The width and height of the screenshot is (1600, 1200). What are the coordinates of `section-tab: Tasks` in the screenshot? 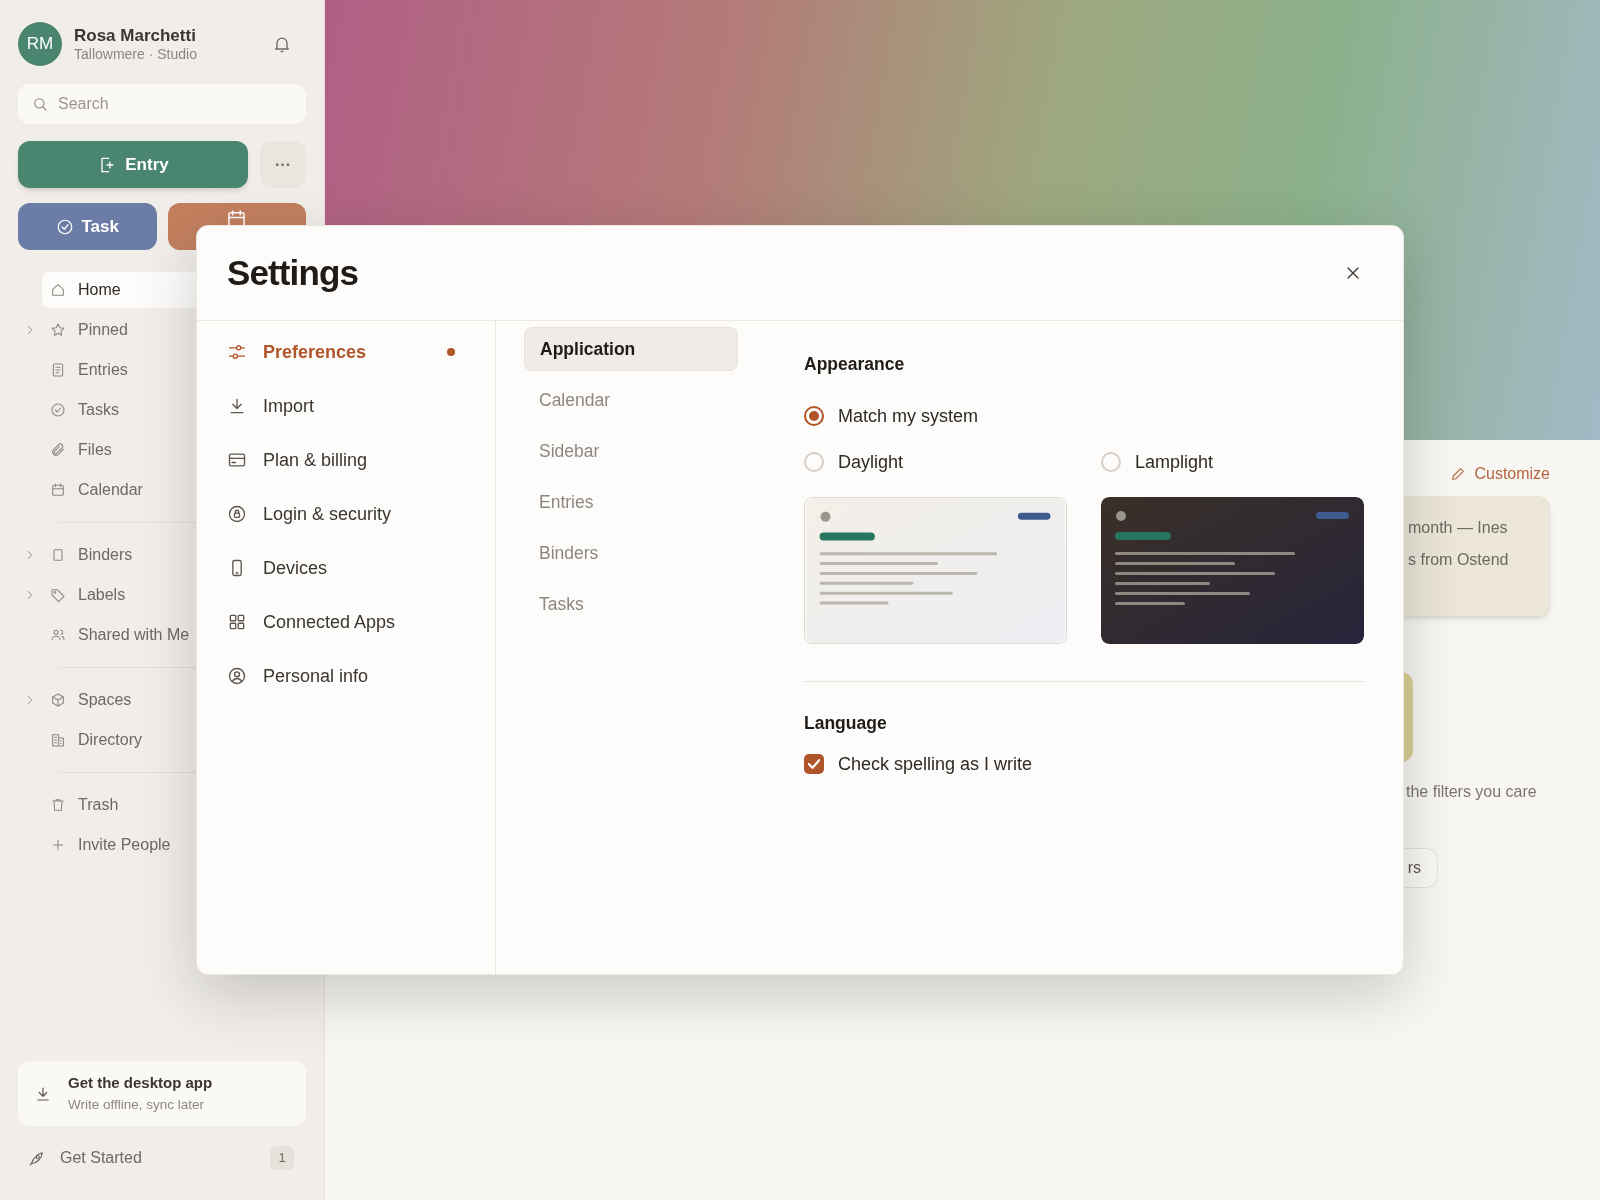 It's located at (631, 604).